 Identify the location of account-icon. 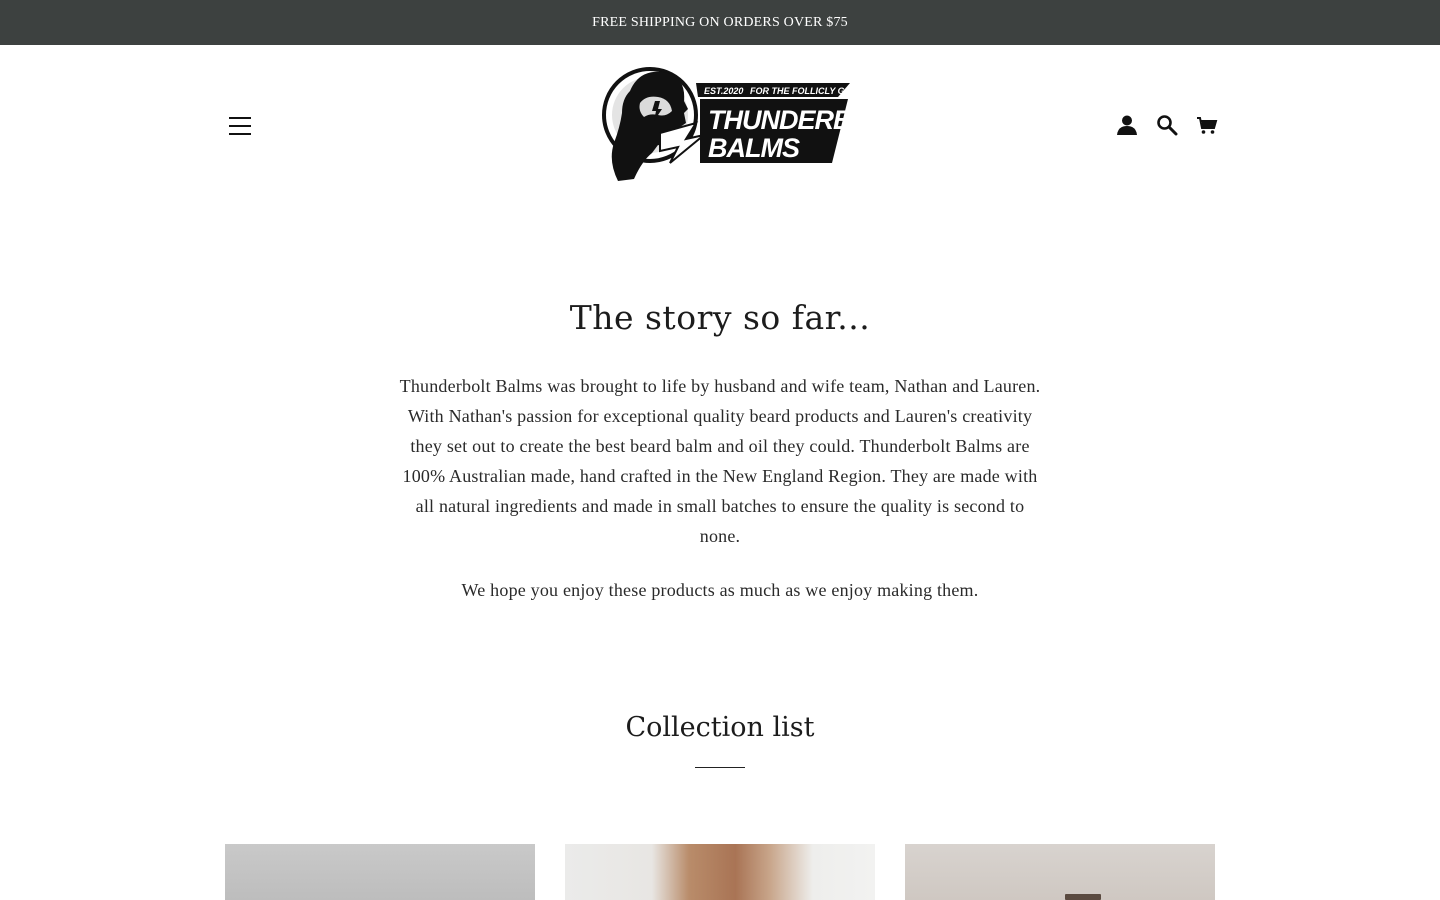
(1127, 125).